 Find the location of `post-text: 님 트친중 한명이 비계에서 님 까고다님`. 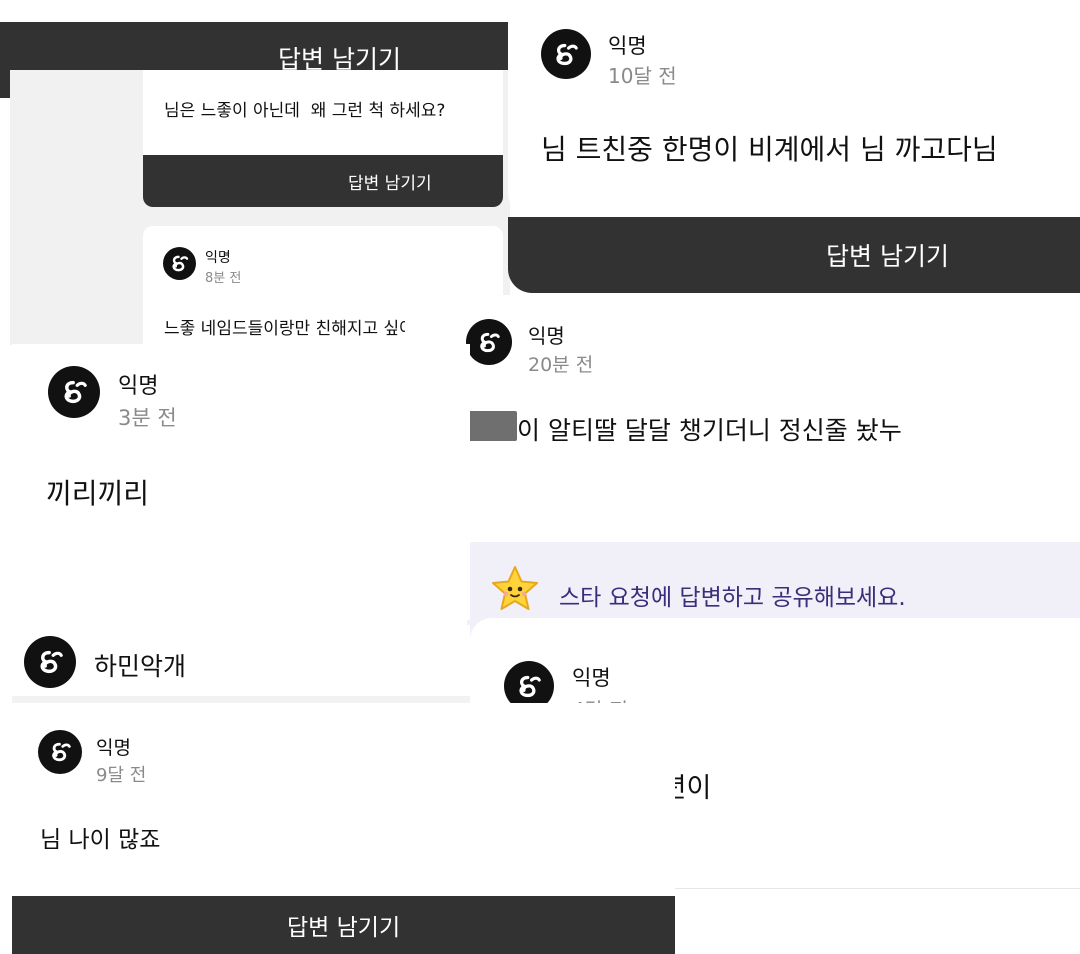

post-text: 님 트친중 한명이 비계에서 님 까고다님 is located at coordinates (769, 149).